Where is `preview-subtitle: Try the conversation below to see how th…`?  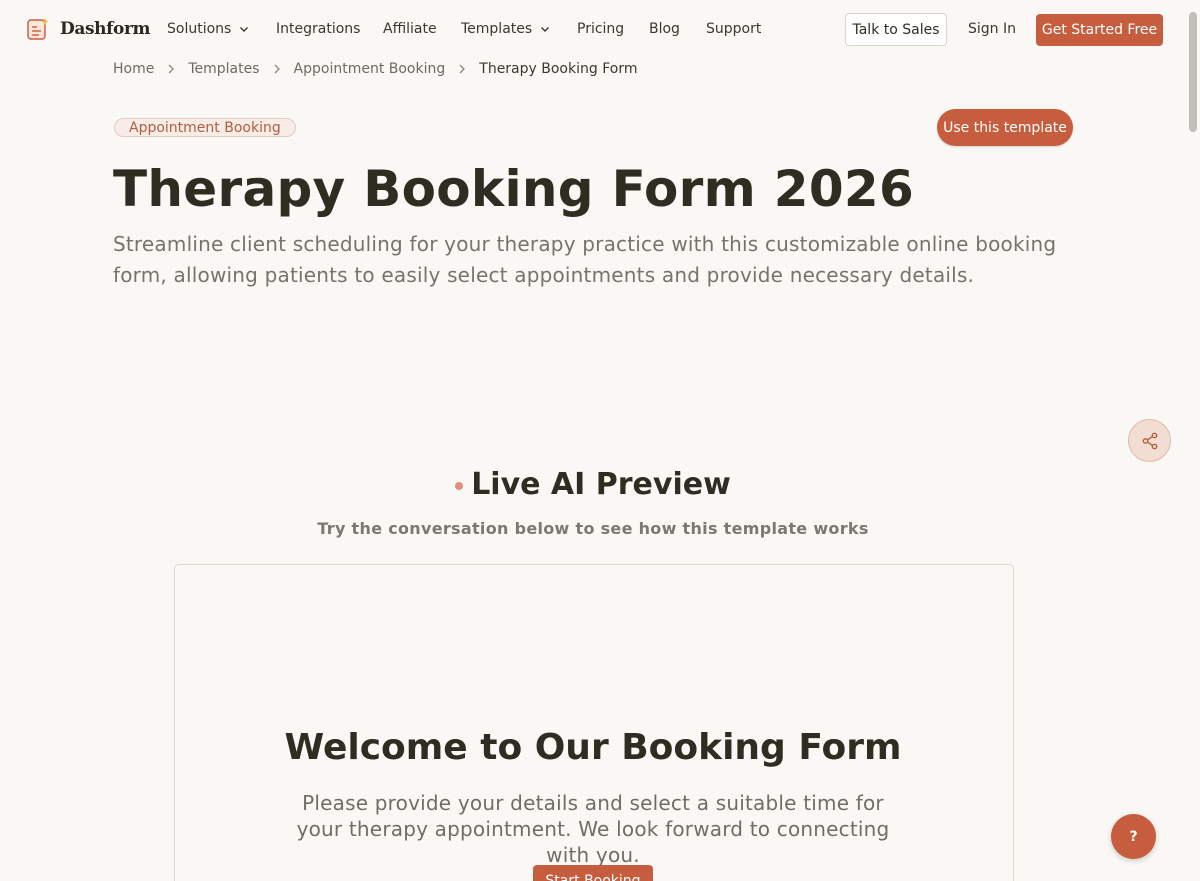
preview-subtitle: Try the conversation below to see how th… is located at coordinates (593, 528).